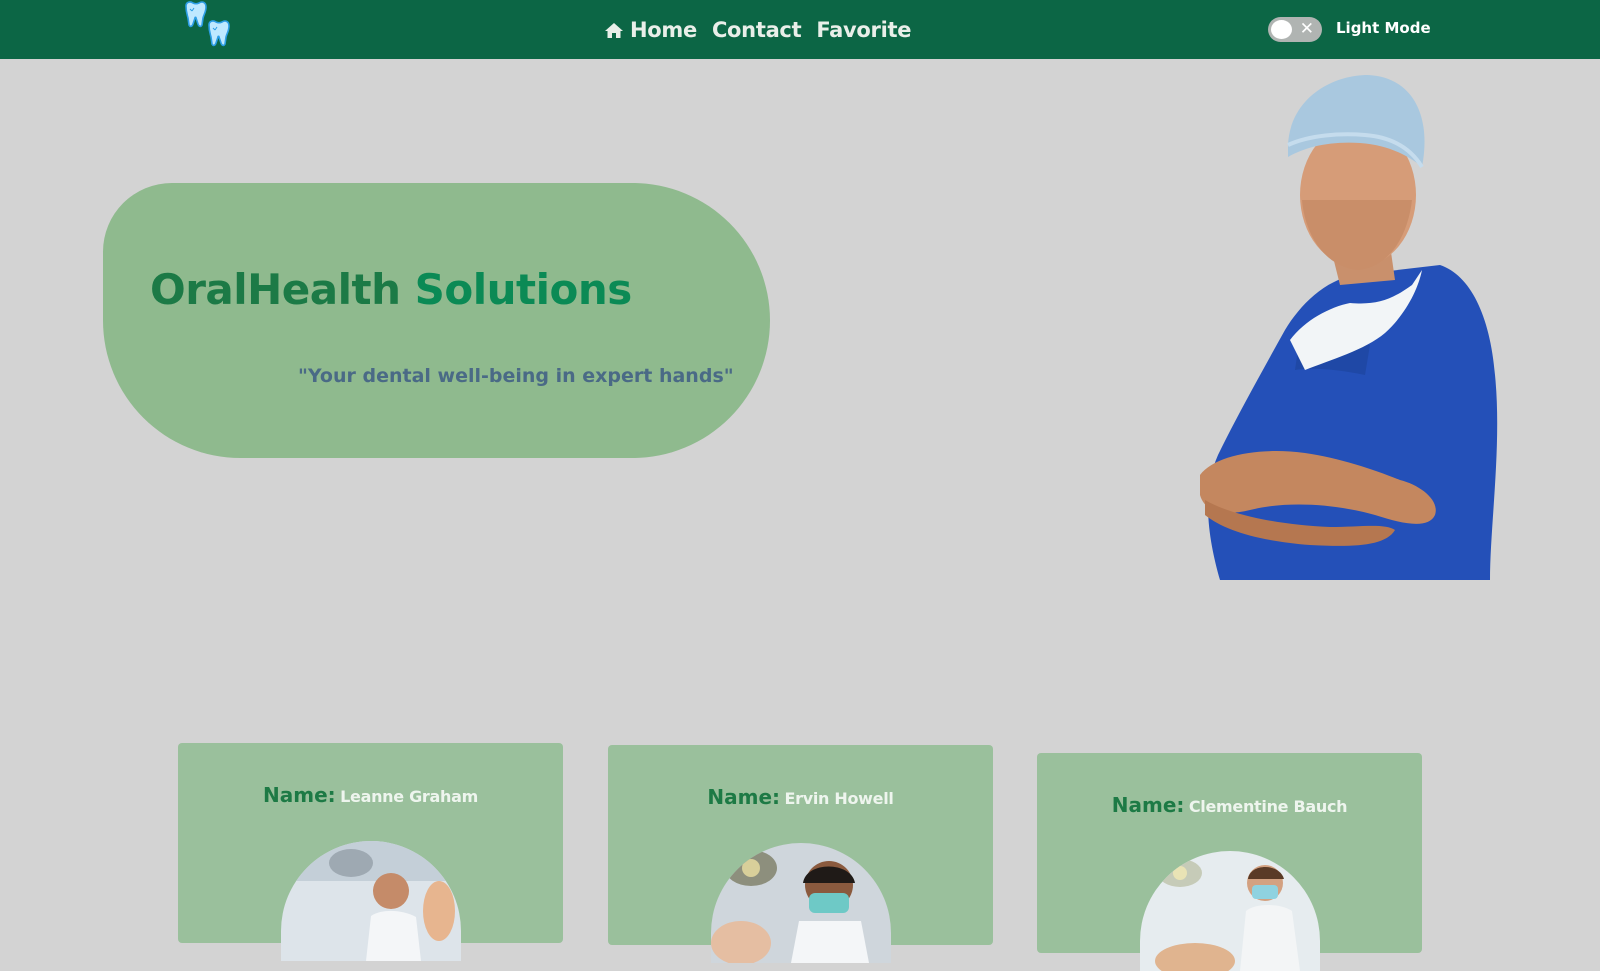 The width and height of the screenshot is (1600, 971). I want to click on home-icon, so click(614, 30).